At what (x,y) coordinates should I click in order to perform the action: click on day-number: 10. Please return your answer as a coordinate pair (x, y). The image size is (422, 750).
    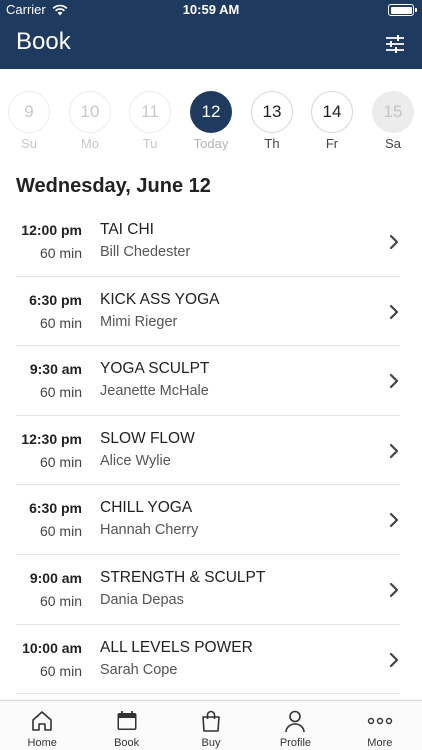
    Looking at the image, I should click on (90, 112).